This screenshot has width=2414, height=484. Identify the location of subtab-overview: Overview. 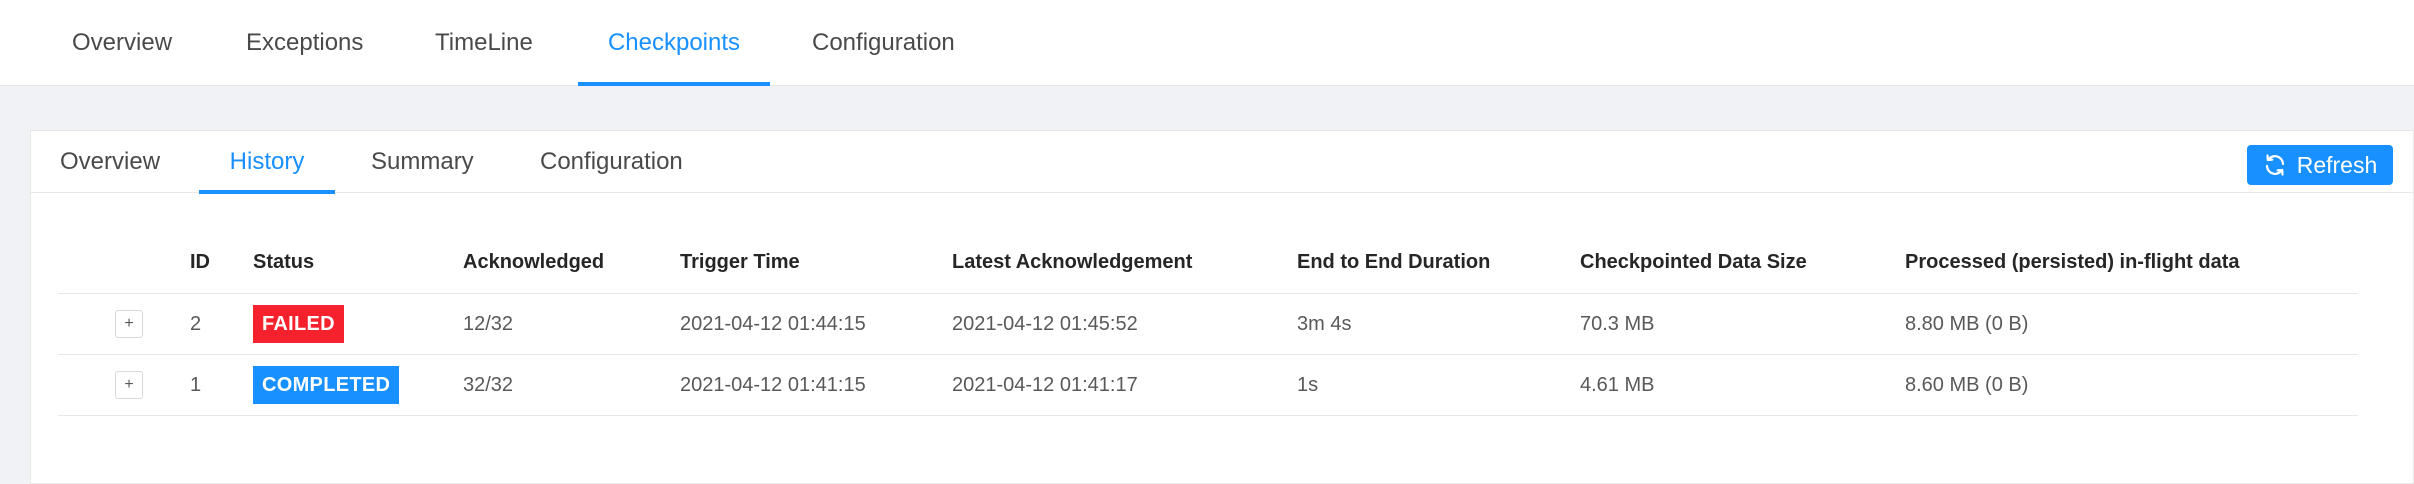
(110, 162).